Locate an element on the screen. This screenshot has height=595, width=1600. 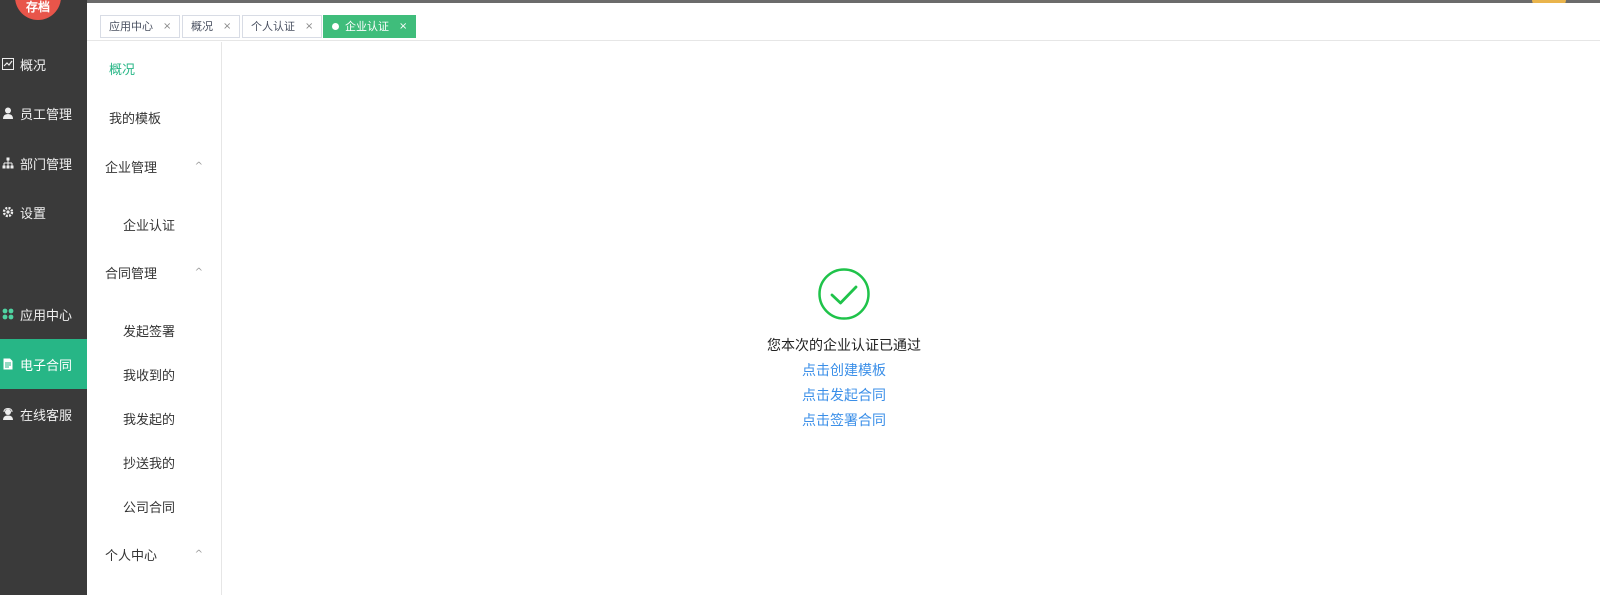
rail-item-overview: 概况 is located at coordinates (43, 64).